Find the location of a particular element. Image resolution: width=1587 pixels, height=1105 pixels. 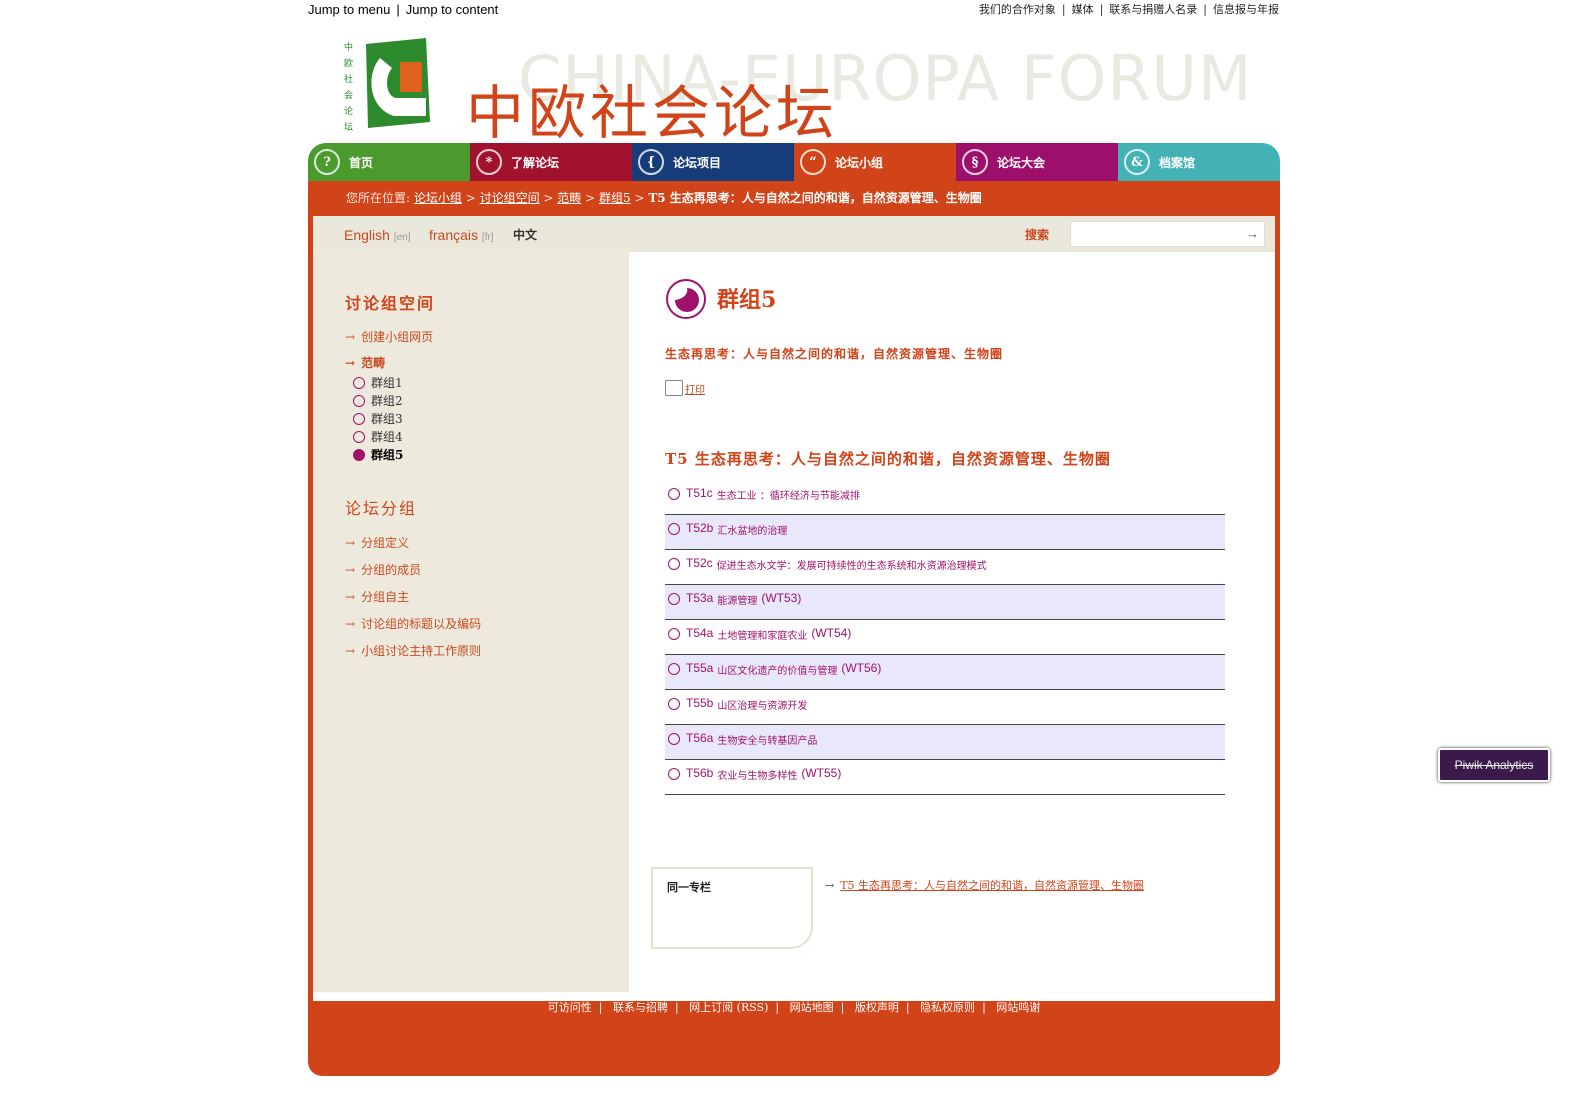

svg-text: 社 is located at coordinates (348, 79).